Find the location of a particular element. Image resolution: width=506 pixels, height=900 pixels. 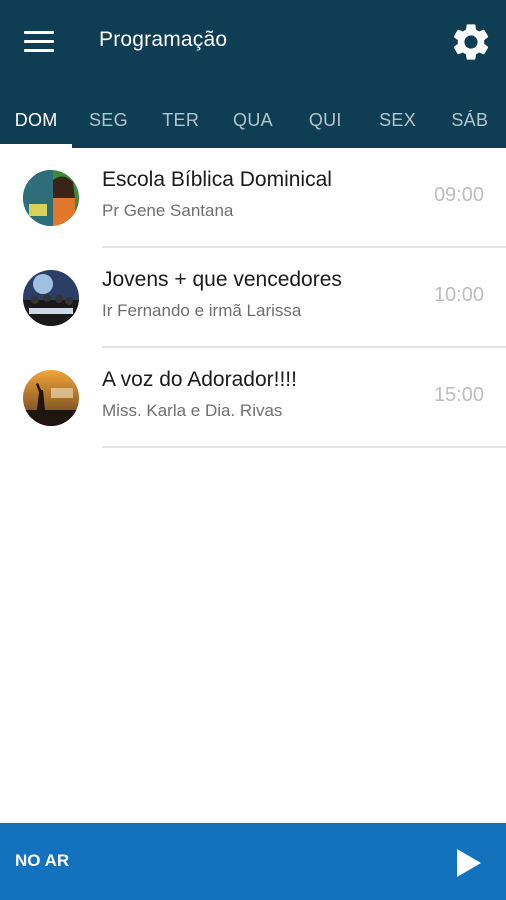

day-tabs: DOM SEG TER QUA QUI SEX SÁB is located at coordinates (253, 120).